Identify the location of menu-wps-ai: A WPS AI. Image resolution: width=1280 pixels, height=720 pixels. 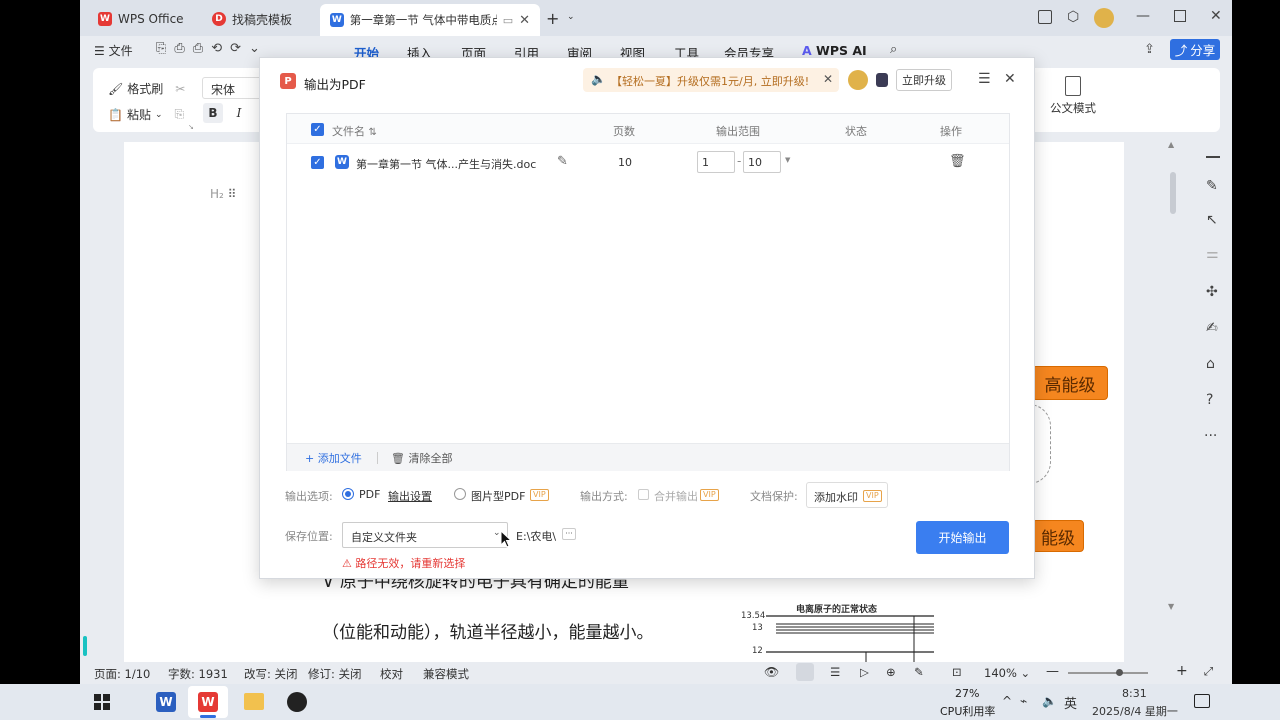
(834, 50).